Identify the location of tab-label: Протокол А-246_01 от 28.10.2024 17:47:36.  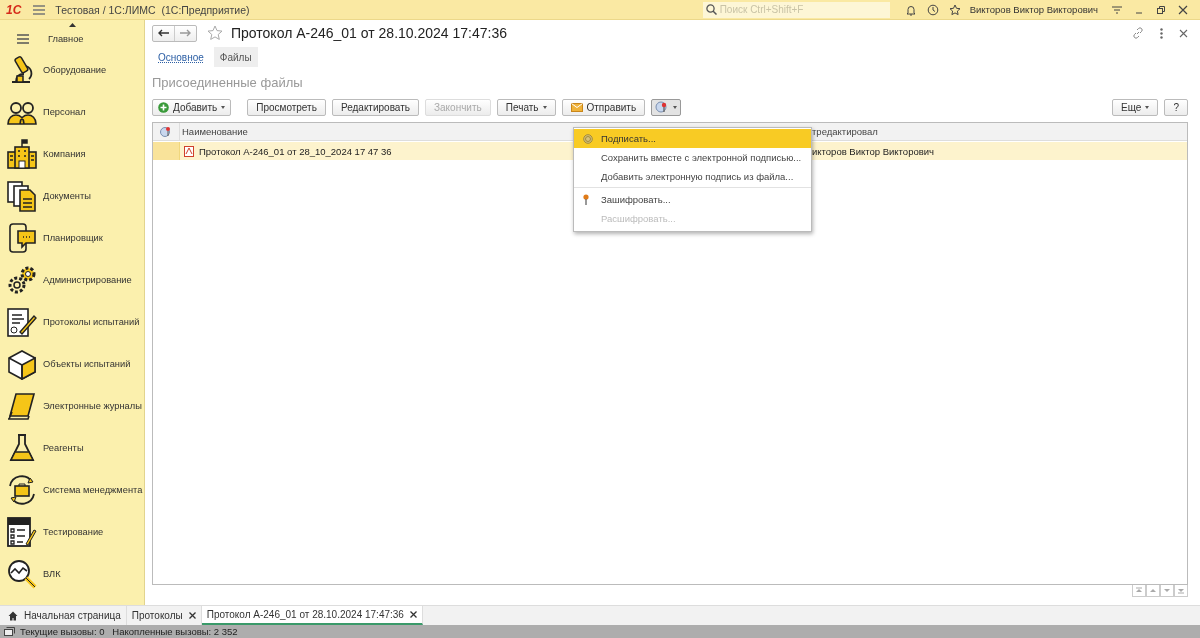
(305, 614).